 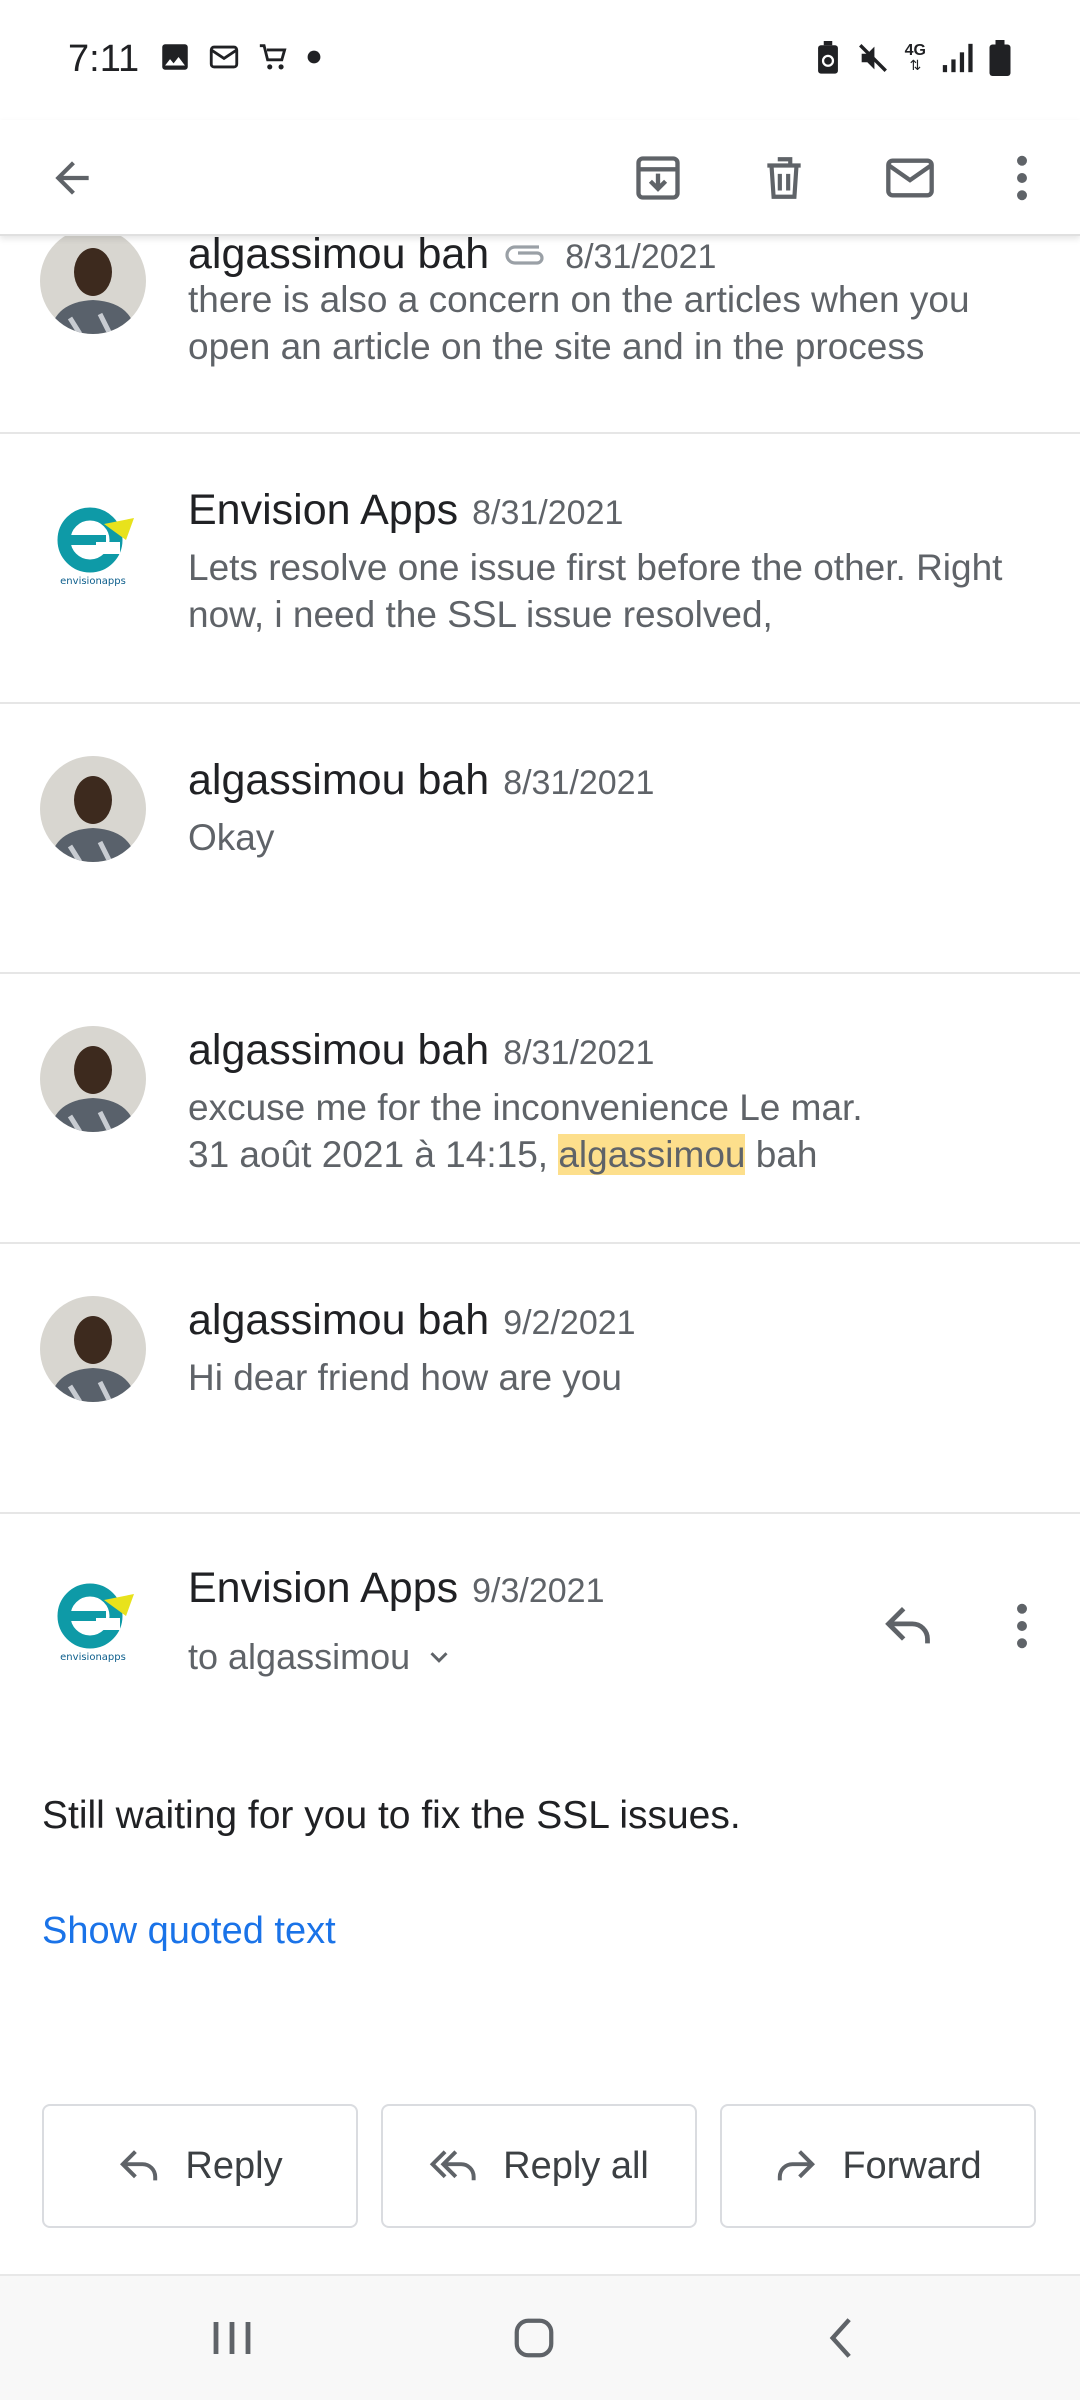 I want to click on mark-unread-icon, so click(x=910, y=178).